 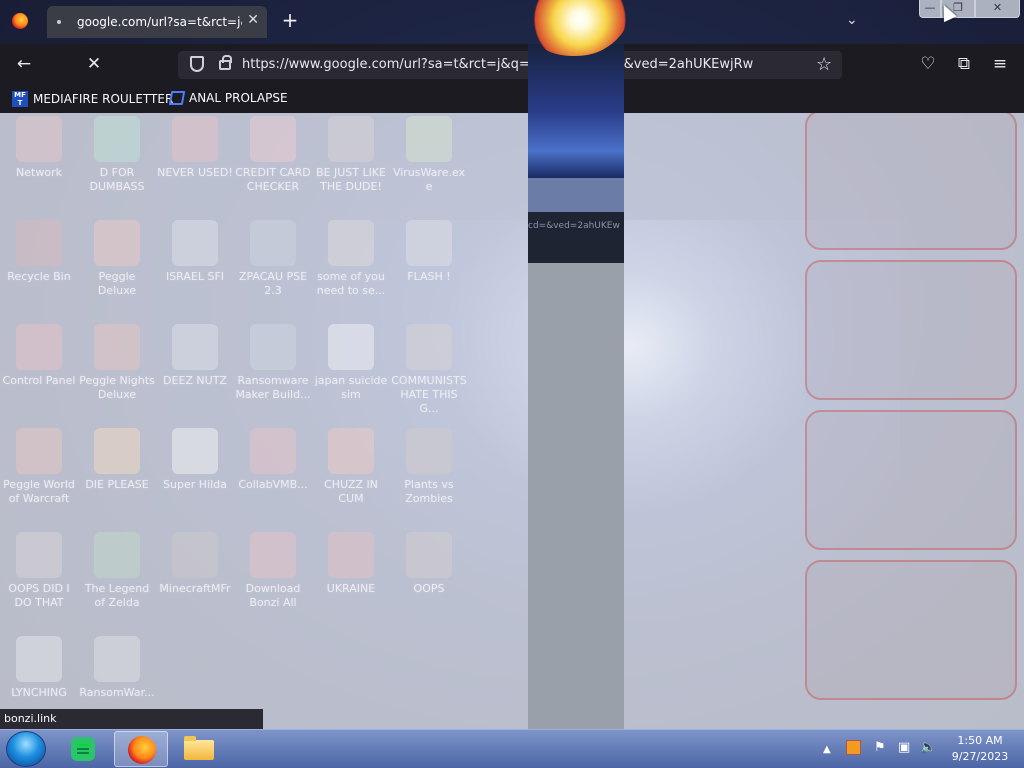 What do you see at coordinates (225, 62) in the screenshot?
I see `lock-icon` at bounding box center [225, 62].